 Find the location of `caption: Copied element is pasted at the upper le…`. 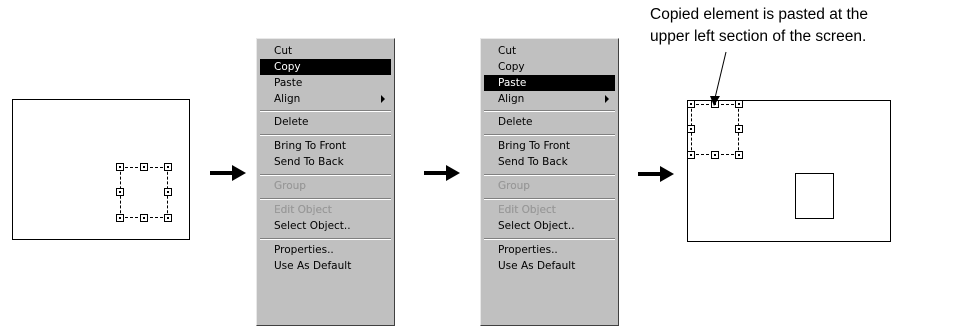

caption: Copied element is pasted at the upper le… is located at coordinates (802, 26).